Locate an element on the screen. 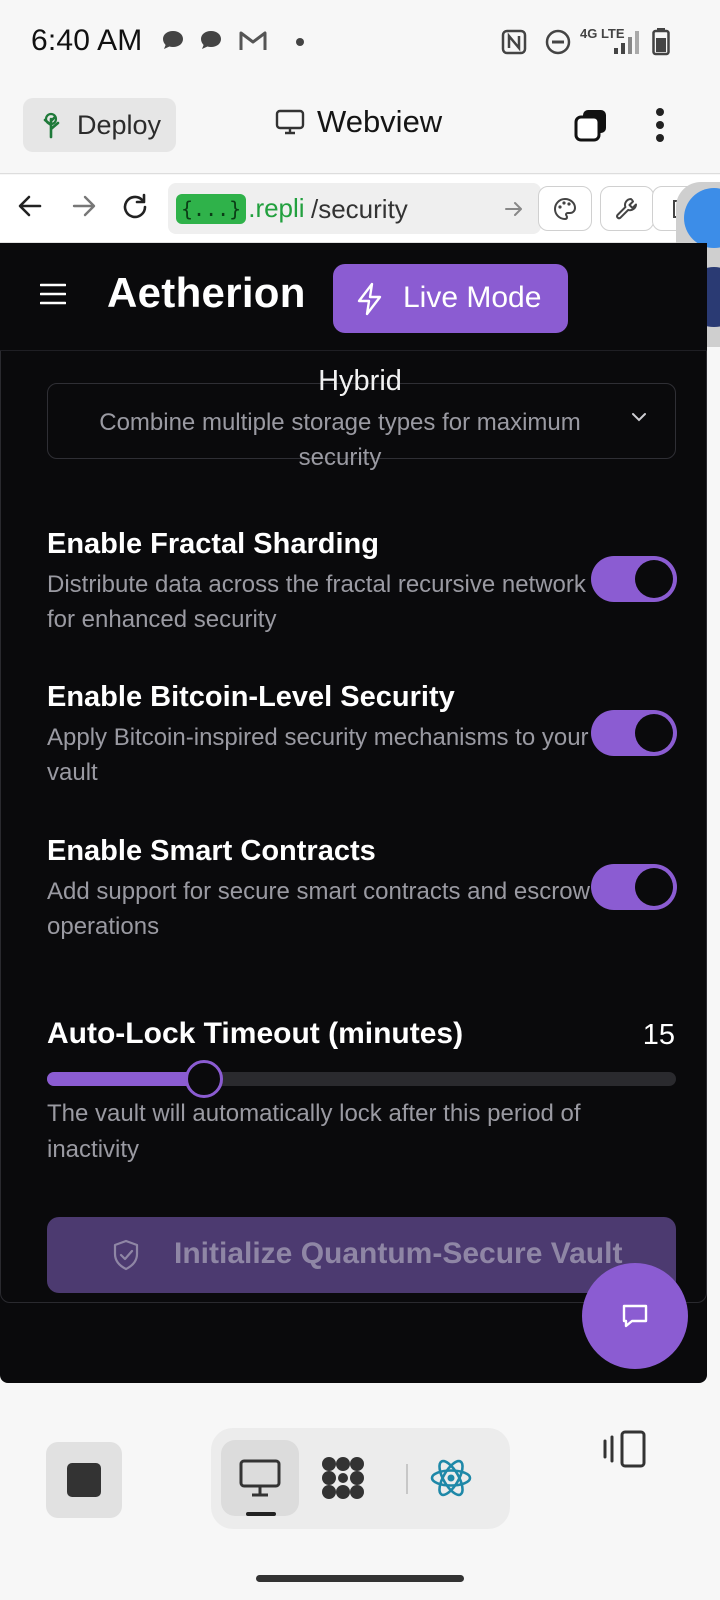 The image size is (720, 1600). setting-title: Enable Smart Contracts is located at coordinates (211, 851).